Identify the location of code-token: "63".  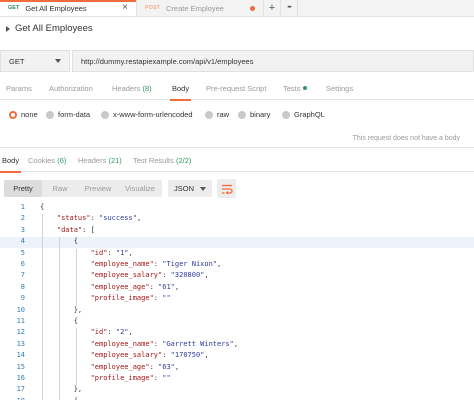
(166, 366).